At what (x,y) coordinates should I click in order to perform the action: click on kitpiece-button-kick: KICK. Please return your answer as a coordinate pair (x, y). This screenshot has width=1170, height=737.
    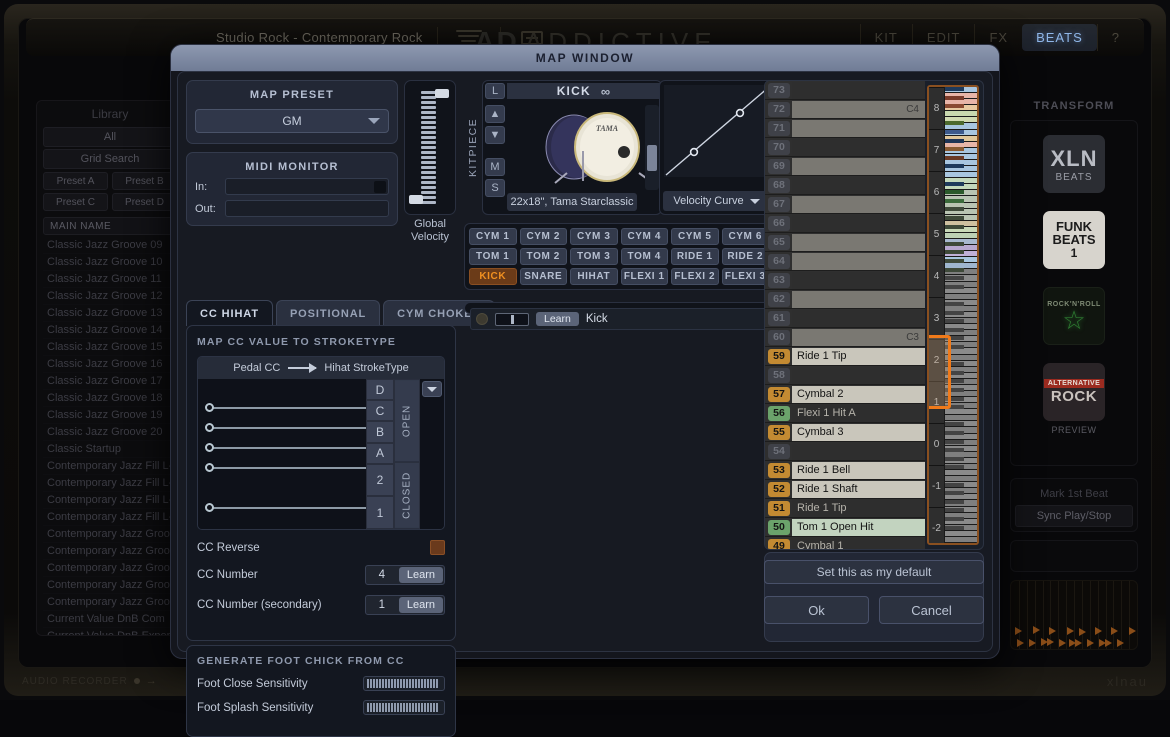
    Looking at the image, I should click on (493, 276).